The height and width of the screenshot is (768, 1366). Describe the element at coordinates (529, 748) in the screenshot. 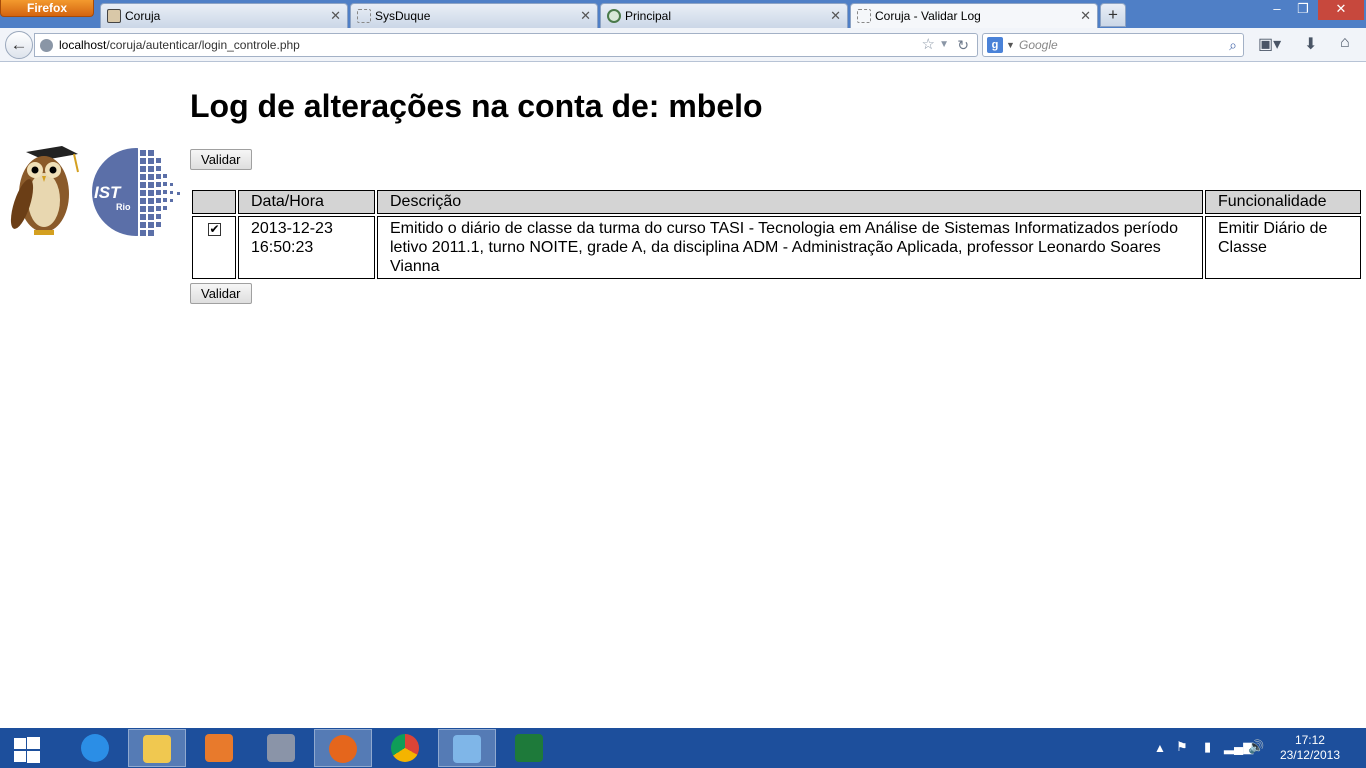

I see `excel-icon` at that location.